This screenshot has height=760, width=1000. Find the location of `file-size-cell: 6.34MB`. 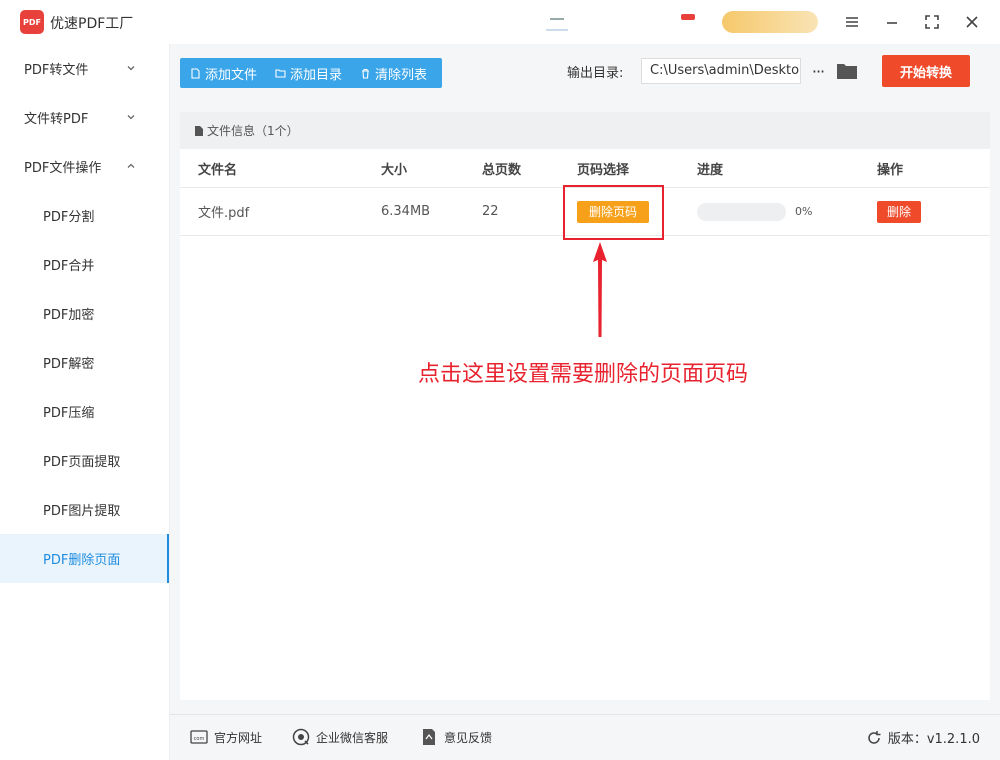

file-size-cell: 6.34MB is located at coordinates (406, 211).